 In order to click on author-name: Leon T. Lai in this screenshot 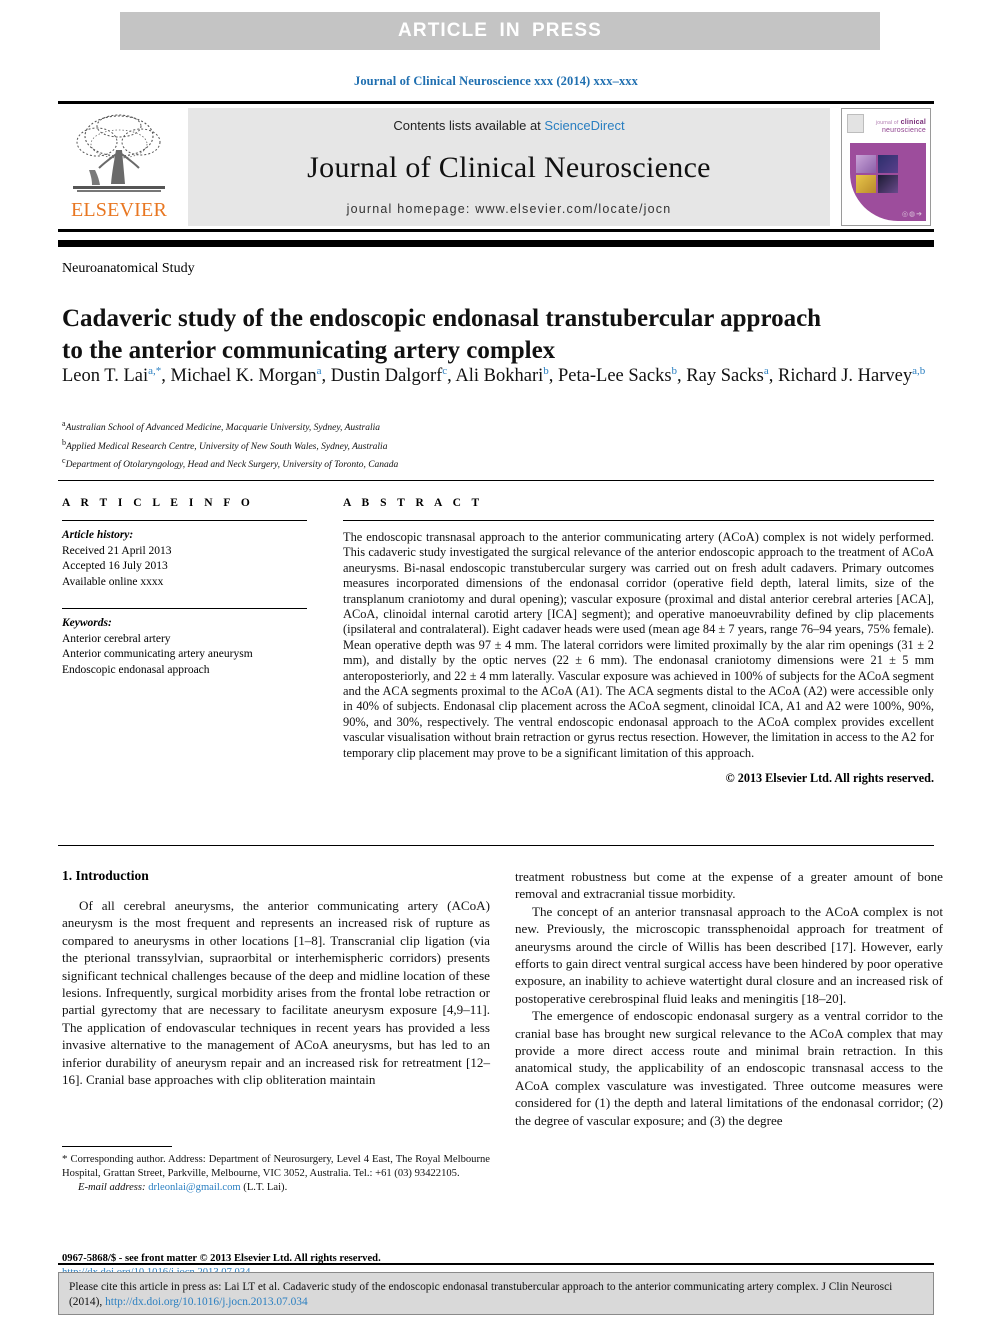, I will do `click(105, 376)`.